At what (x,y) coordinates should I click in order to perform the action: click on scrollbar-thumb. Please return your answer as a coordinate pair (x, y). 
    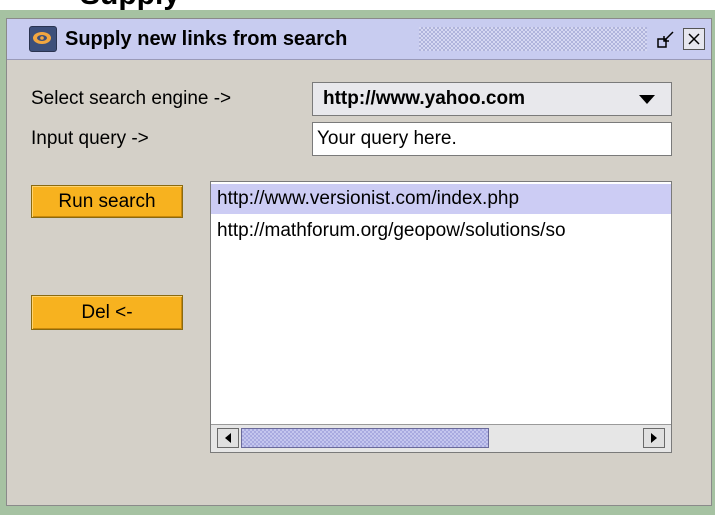
    Looking at the image, I should click on (365, 438).